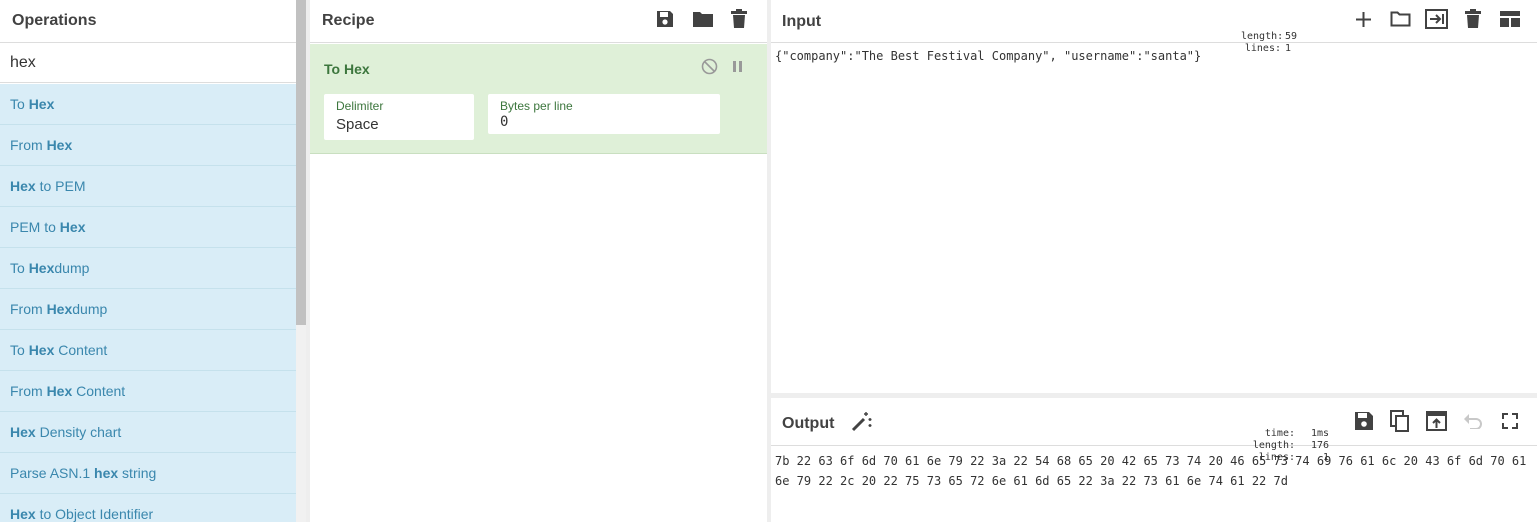 This screenshot has height=522, width=1537. Describe the element at coordinates (1154, 430) in the screenshot. I see `output-header: Output time: length: lines: 1ms 176 1` at that location.